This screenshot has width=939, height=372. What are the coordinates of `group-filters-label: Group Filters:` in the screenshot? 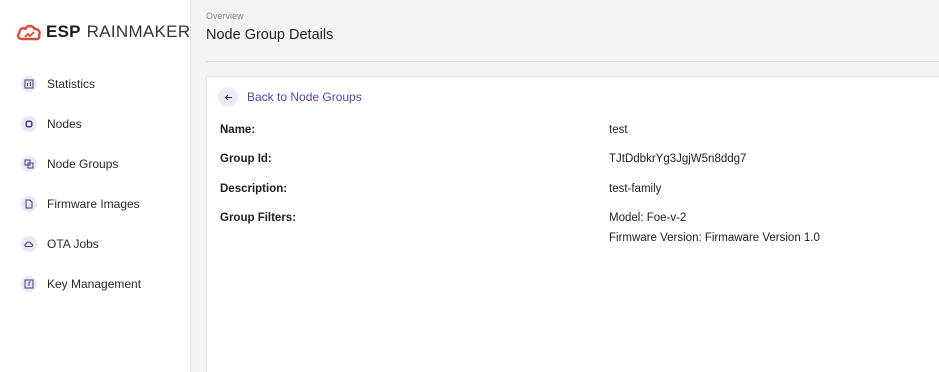 It's located at (258, 218).